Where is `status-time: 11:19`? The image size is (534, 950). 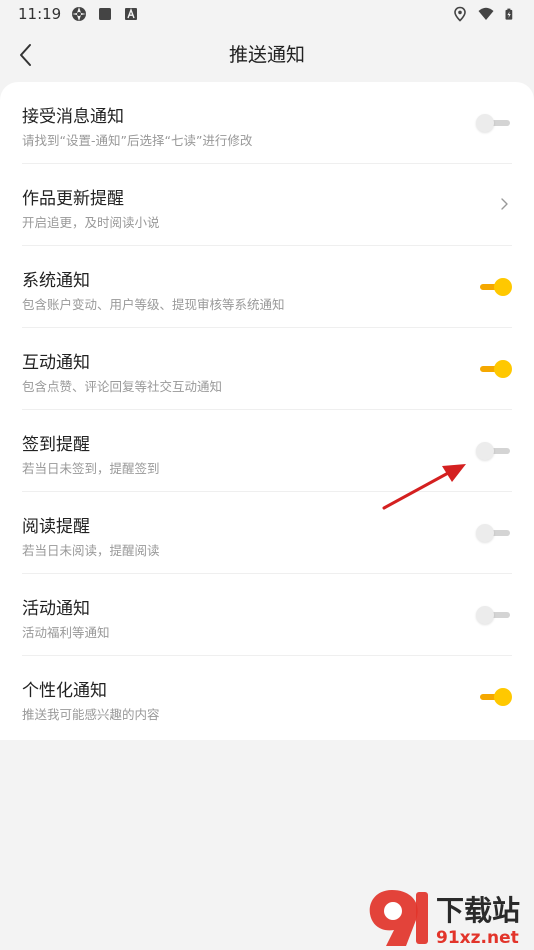 status-time: 11:19 is located at coordinates (40, 14).